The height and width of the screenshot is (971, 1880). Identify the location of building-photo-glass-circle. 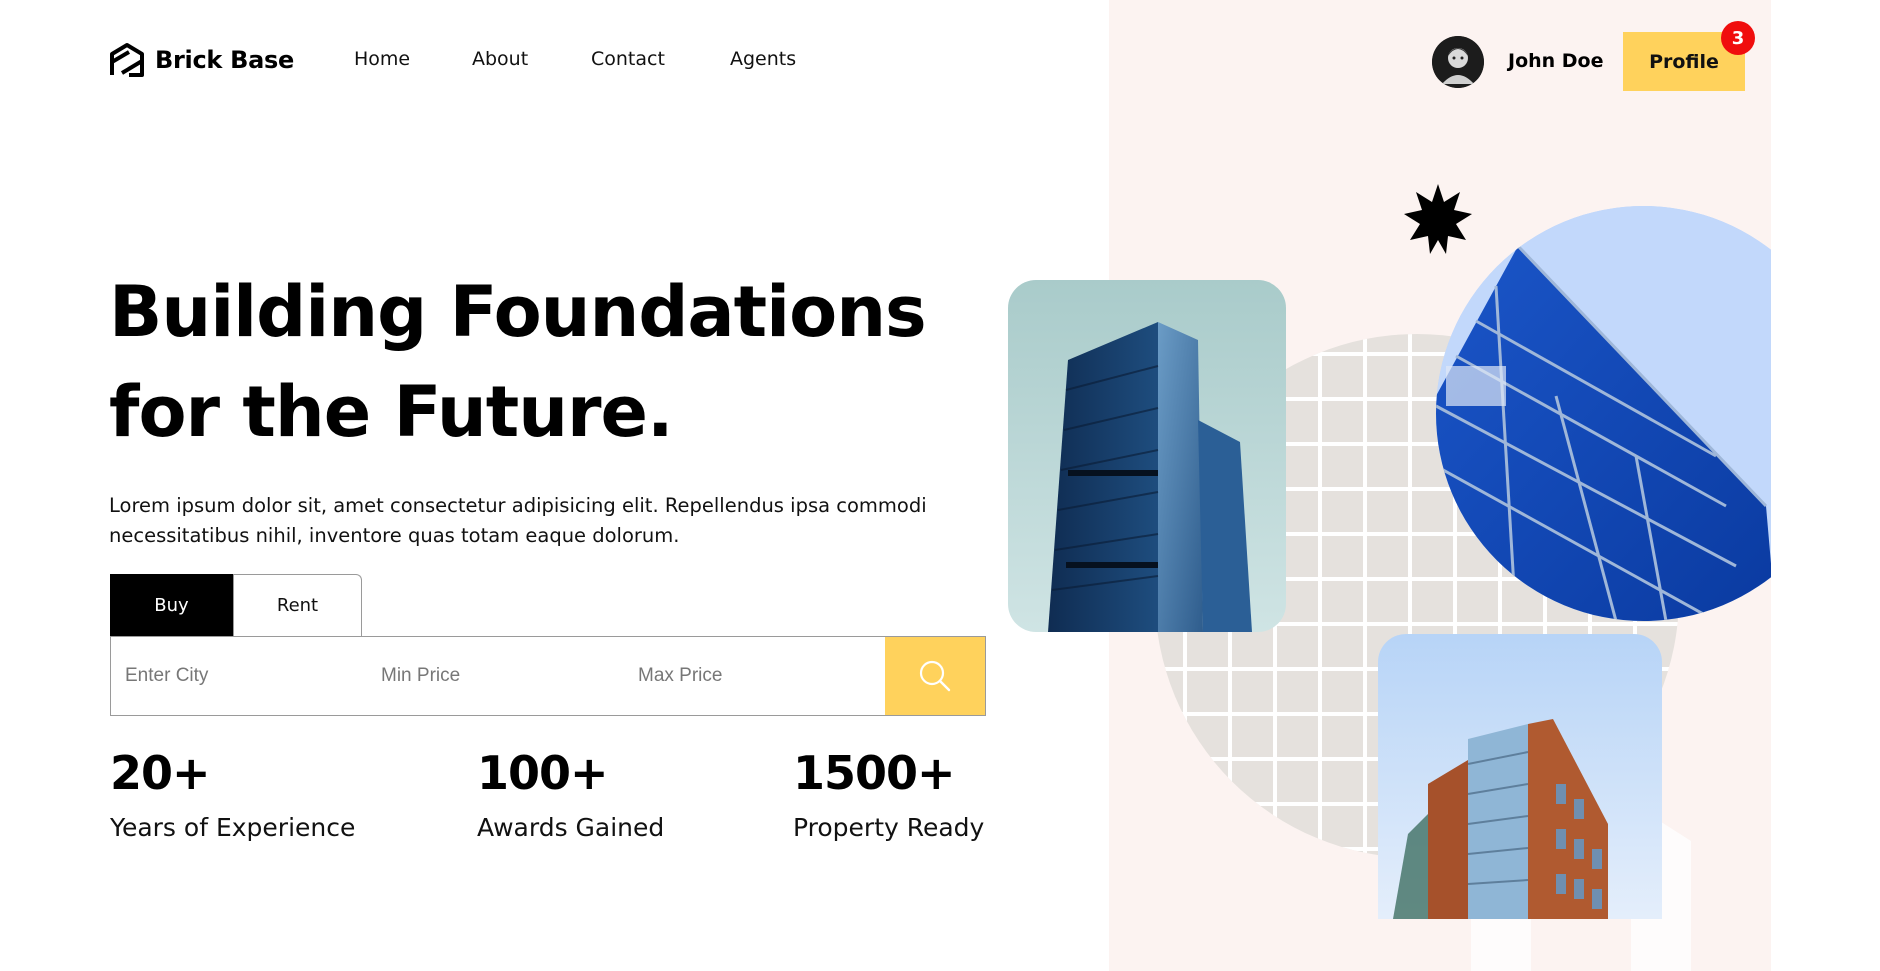
(1603, 413).